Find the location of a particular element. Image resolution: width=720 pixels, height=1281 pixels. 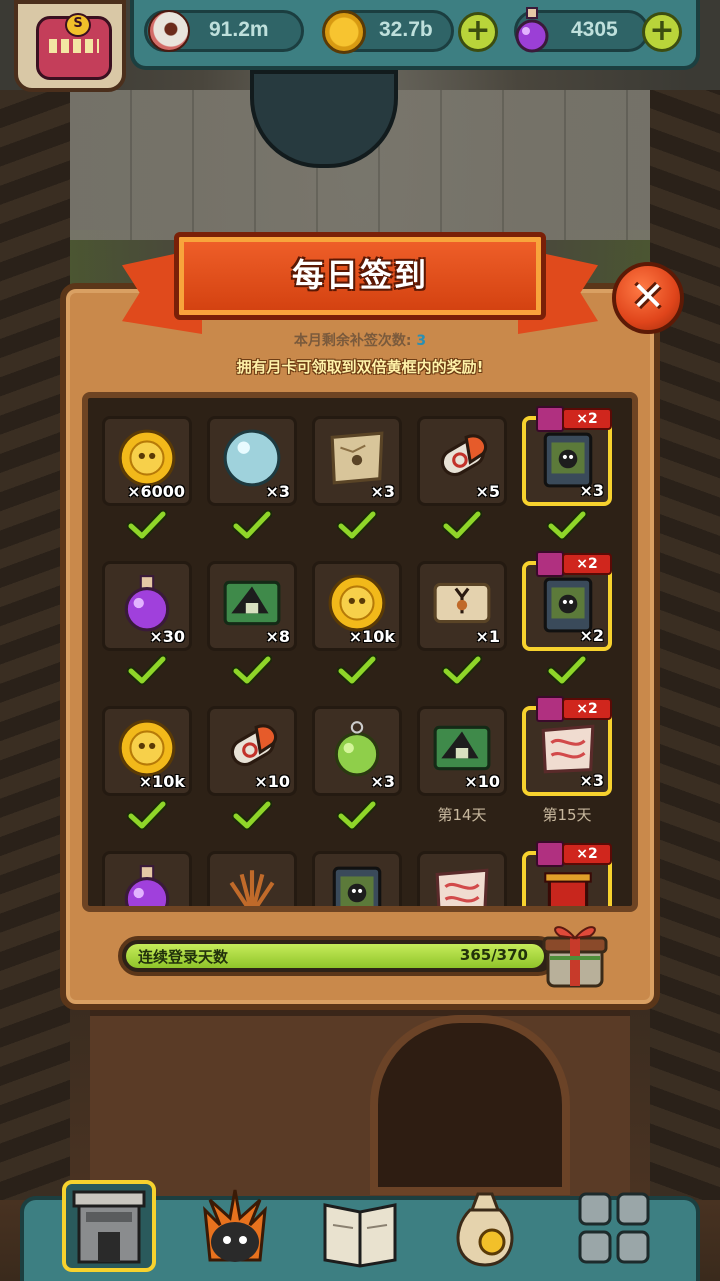

resource-bar: 91.2m 32.7b + 4305 + is located at coordinates (415, 35).